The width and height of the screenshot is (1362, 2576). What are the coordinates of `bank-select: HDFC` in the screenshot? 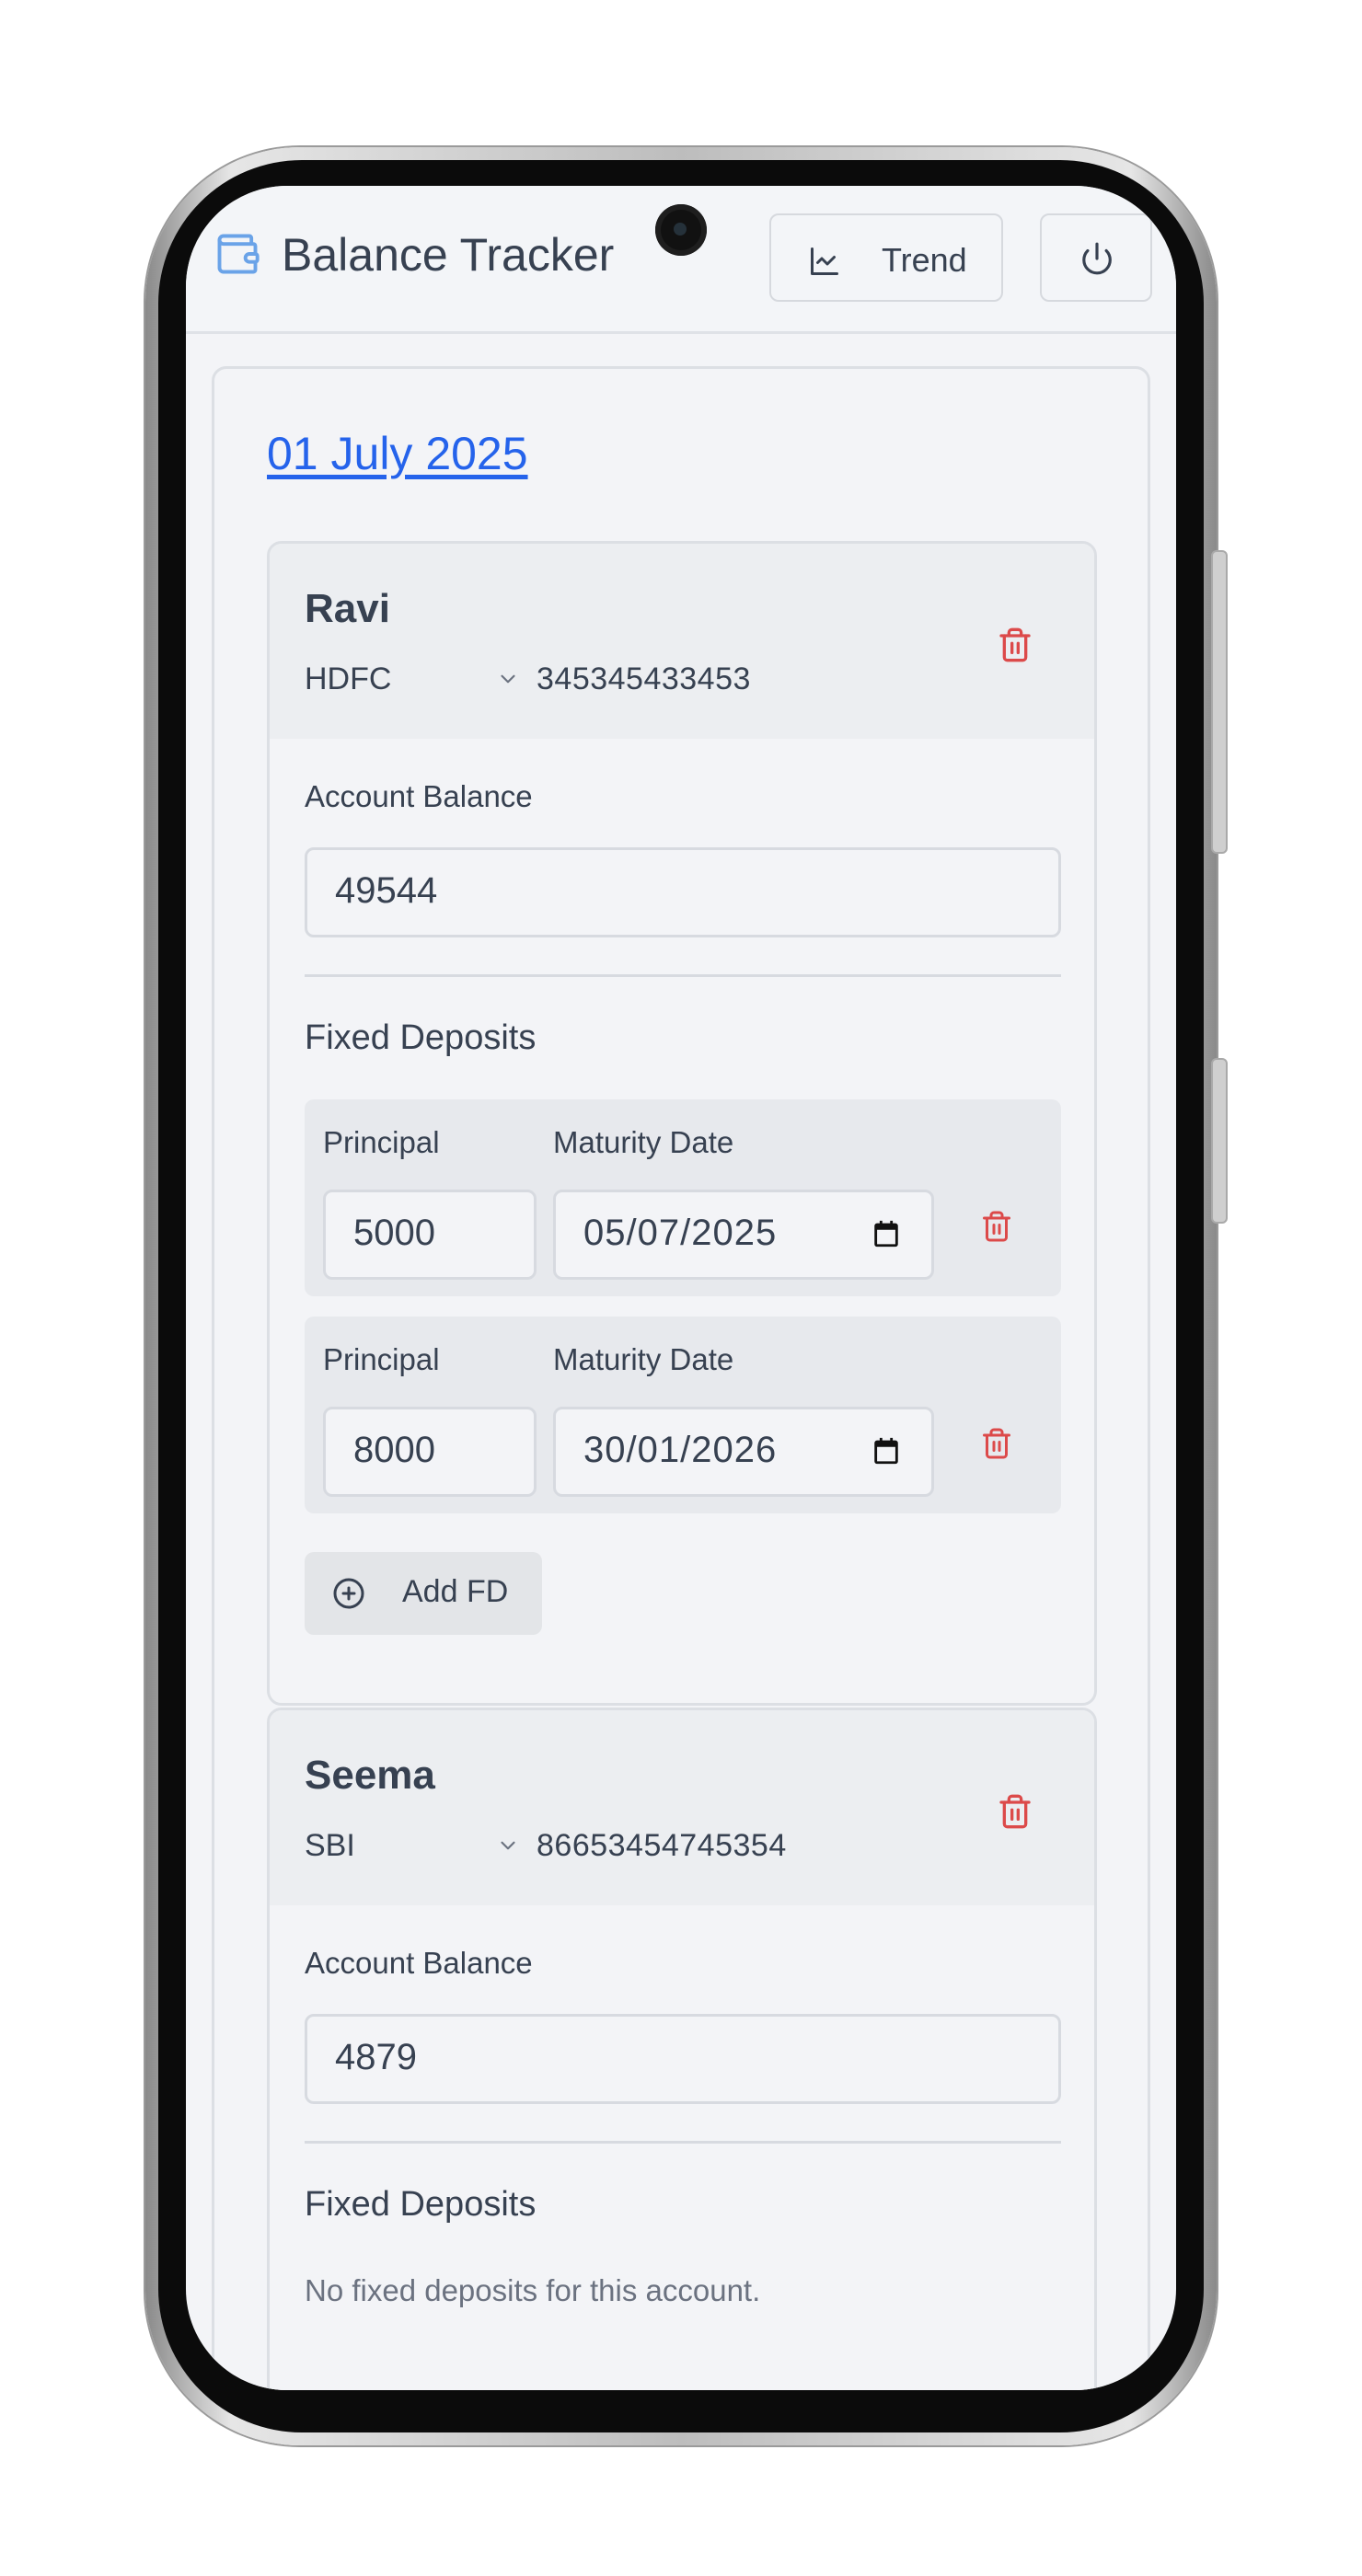 It's located at (425, 678).